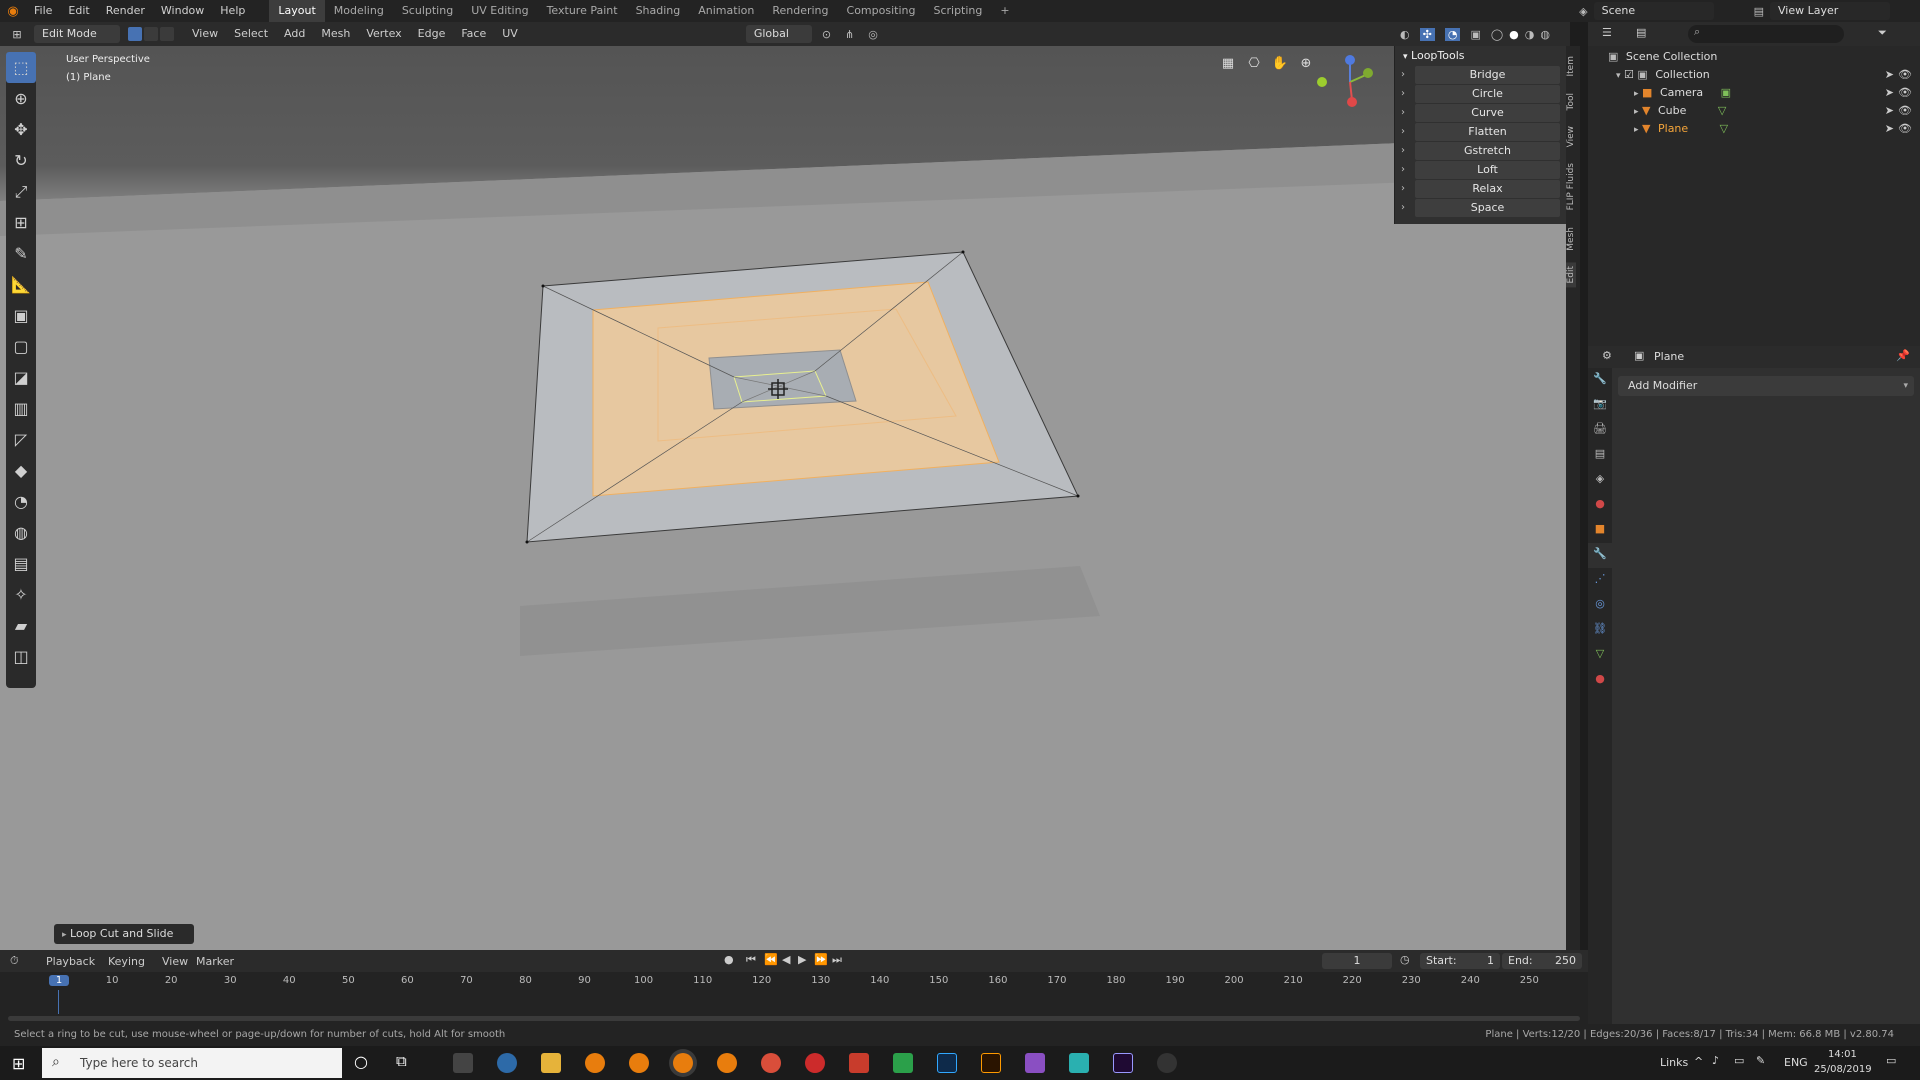 This screenshot has width=1920, height=1080. Describe the element at coordinates (383, 34) in the screenshot. I see `menu-vertex: Vertex` at that location.